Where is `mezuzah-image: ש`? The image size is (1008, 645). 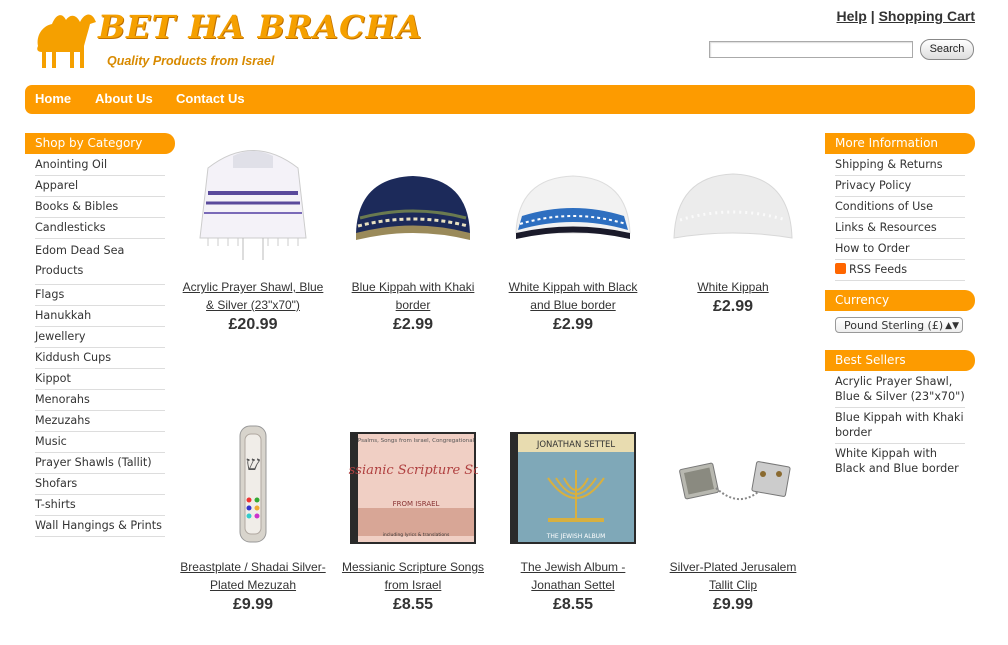
mezuzah-image: ש is located at coordinates (253, 482).